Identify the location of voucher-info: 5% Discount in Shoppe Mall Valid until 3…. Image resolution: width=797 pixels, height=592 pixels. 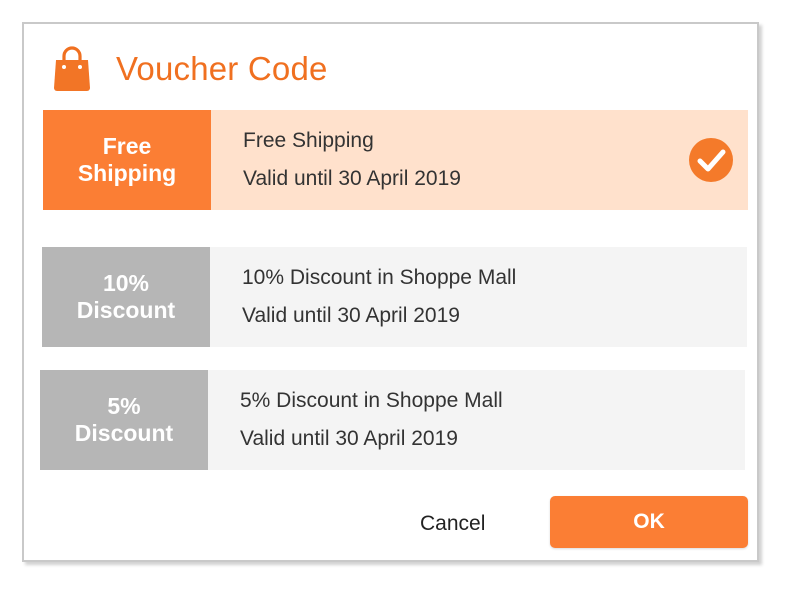
(476, 420).